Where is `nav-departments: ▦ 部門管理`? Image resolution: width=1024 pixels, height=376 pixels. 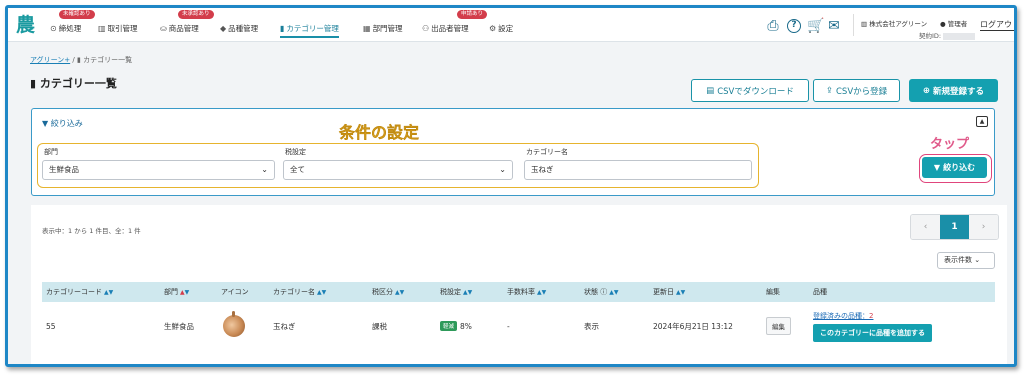
nav-departments: ▦ 部門管理 is located at coordinates (383, 28).